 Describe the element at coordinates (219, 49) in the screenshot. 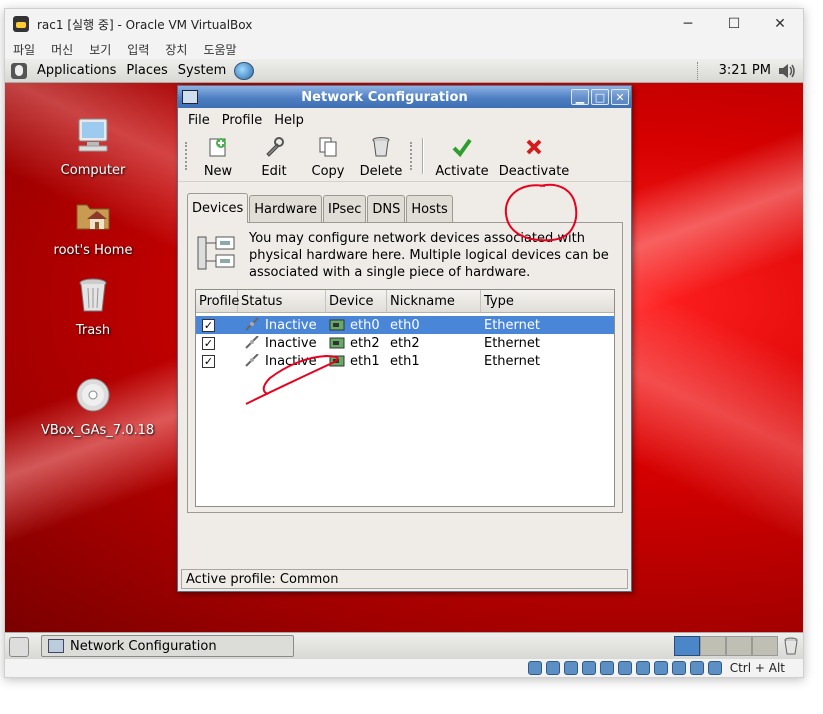

I see `menu-help: 도움말` at that location.